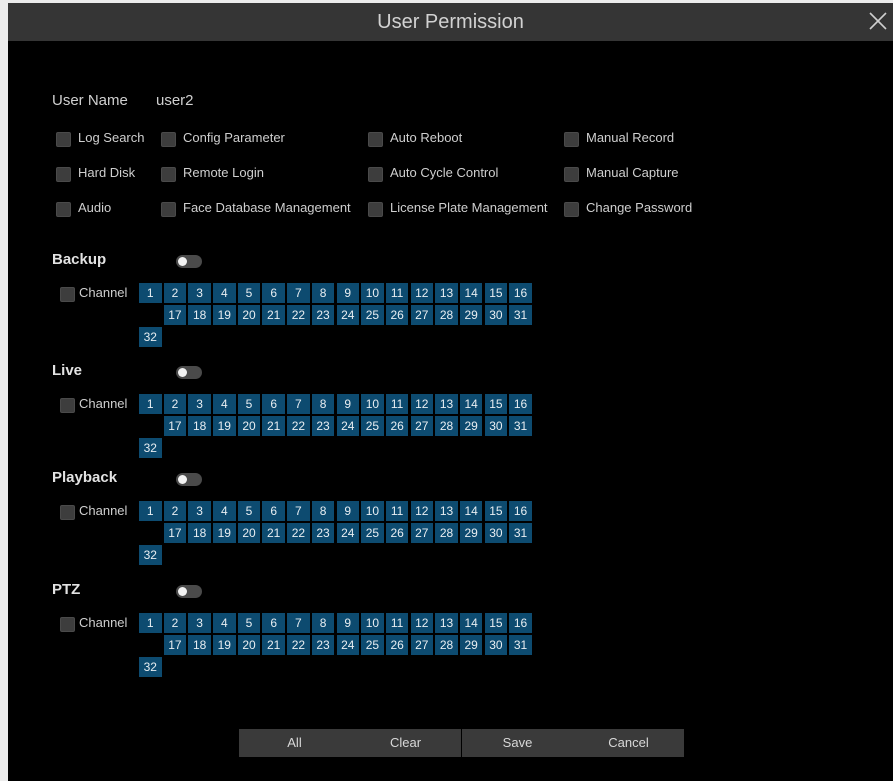 This screenshot has height=781, width=893. Describe the element at coordinates (294, 743) in the screenshot. I see `all-button: All` at that location.